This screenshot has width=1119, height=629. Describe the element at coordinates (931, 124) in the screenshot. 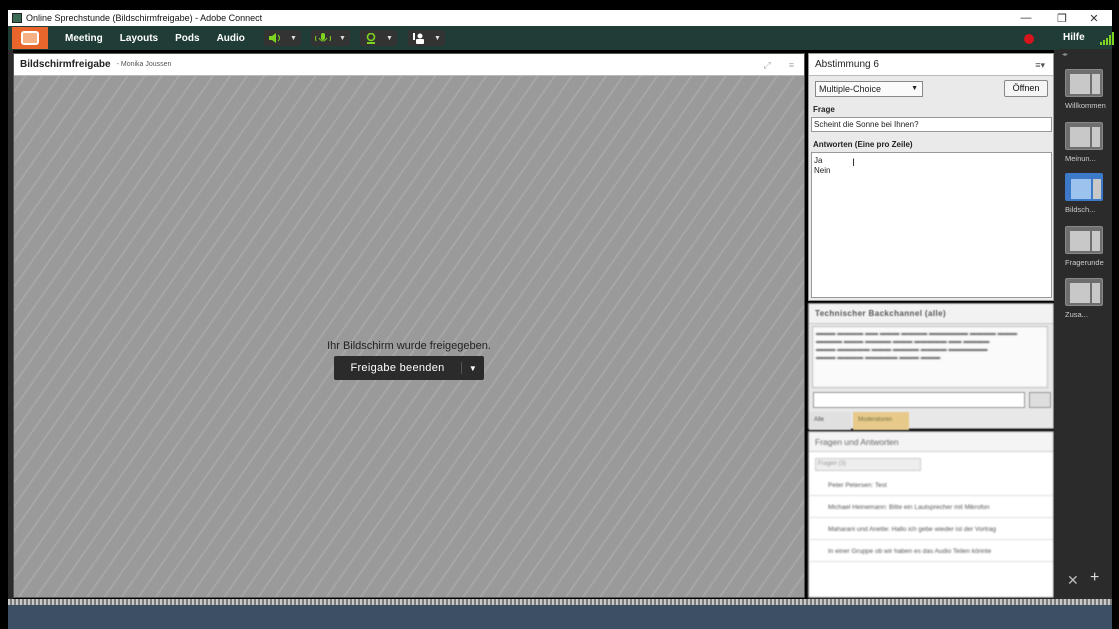

I see `question-input: Scheint die Sonne bei Ihnen?` at that location.